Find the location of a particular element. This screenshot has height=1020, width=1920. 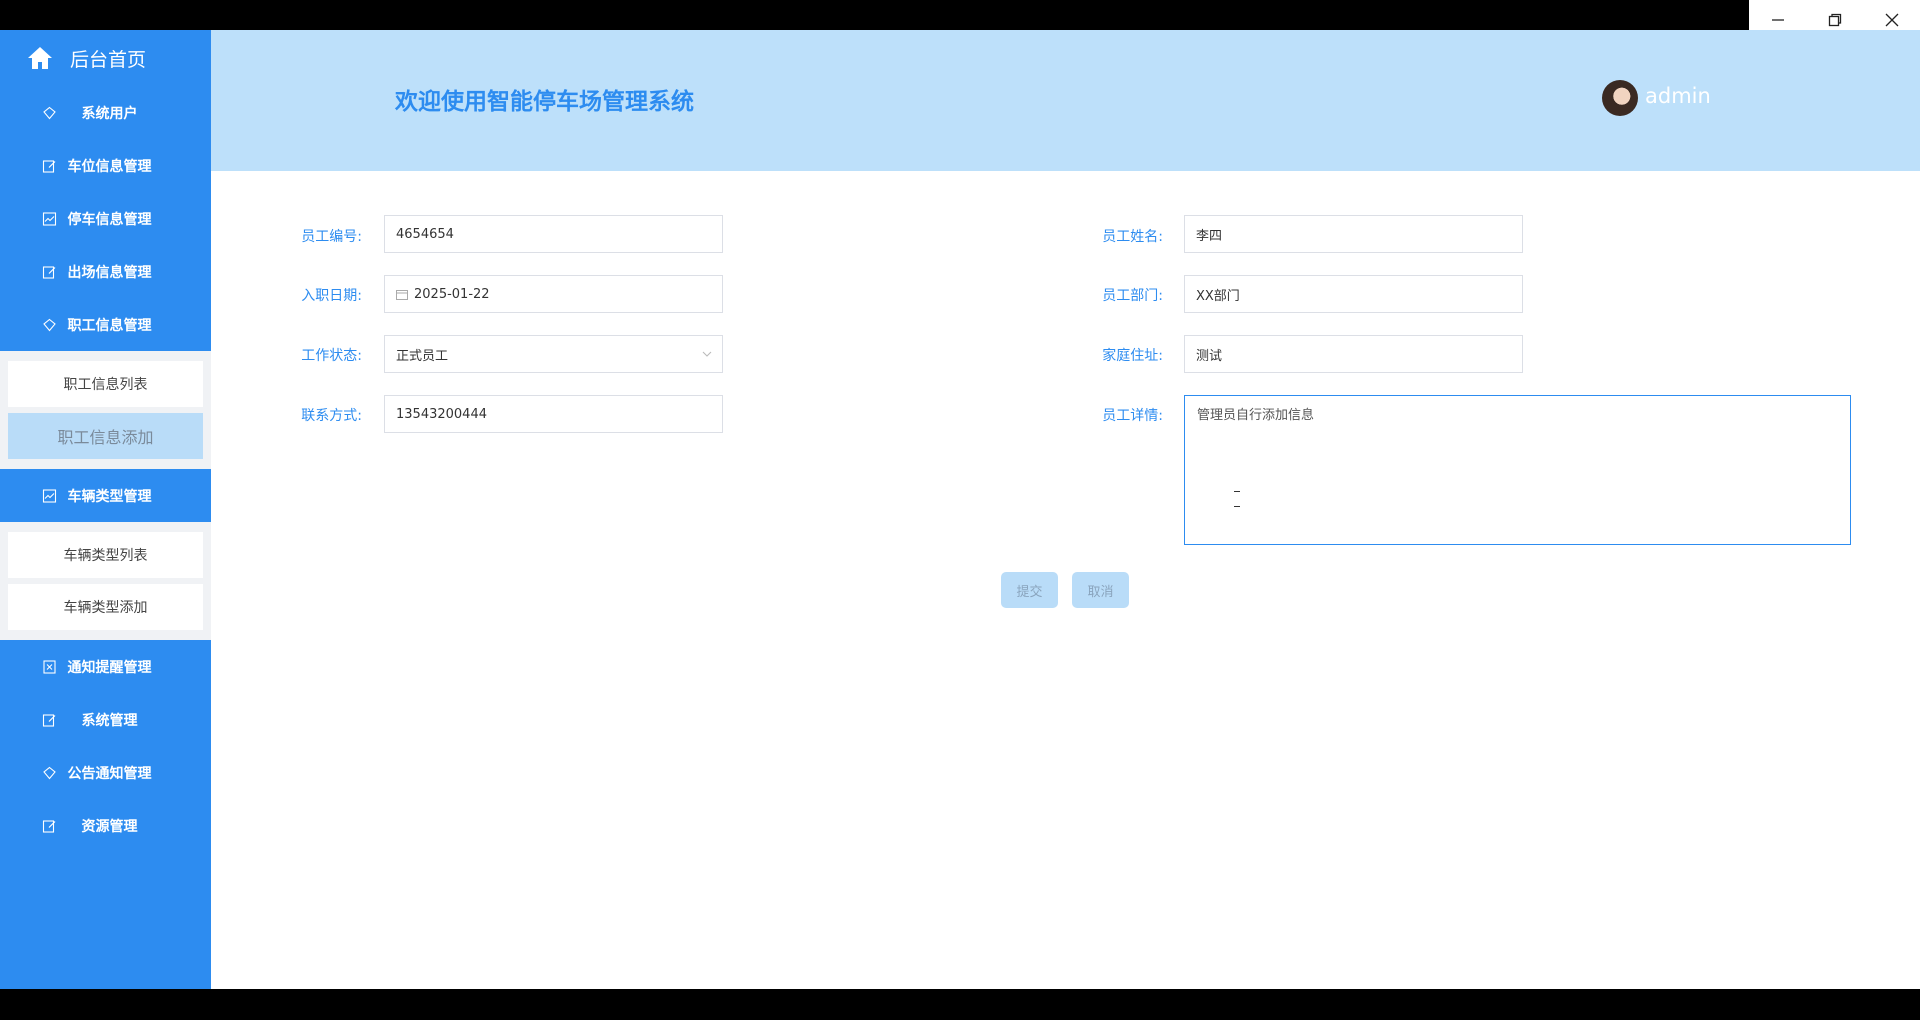

menu-parking-info: 停车信息管理 is located at coordinates (105, 218).